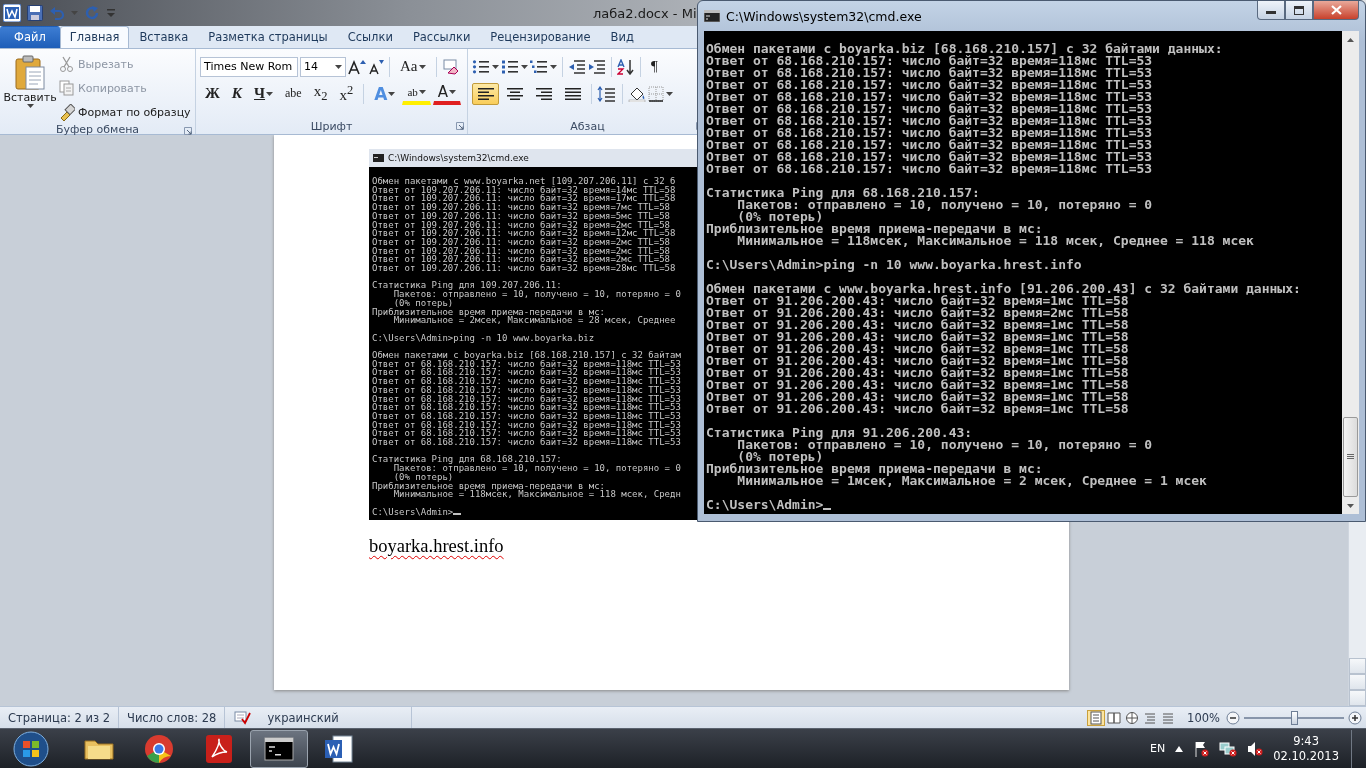 The width and height of the screenshot is (1366, 768). I want to click on show-hidden-icons-icon, so click(1179, 748).